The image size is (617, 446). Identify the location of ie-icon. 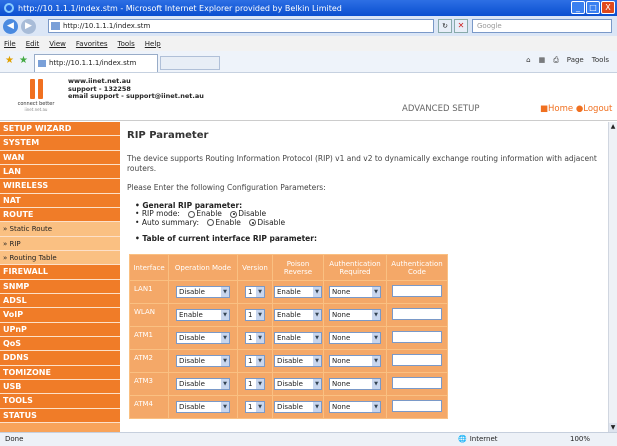
(9, 8).